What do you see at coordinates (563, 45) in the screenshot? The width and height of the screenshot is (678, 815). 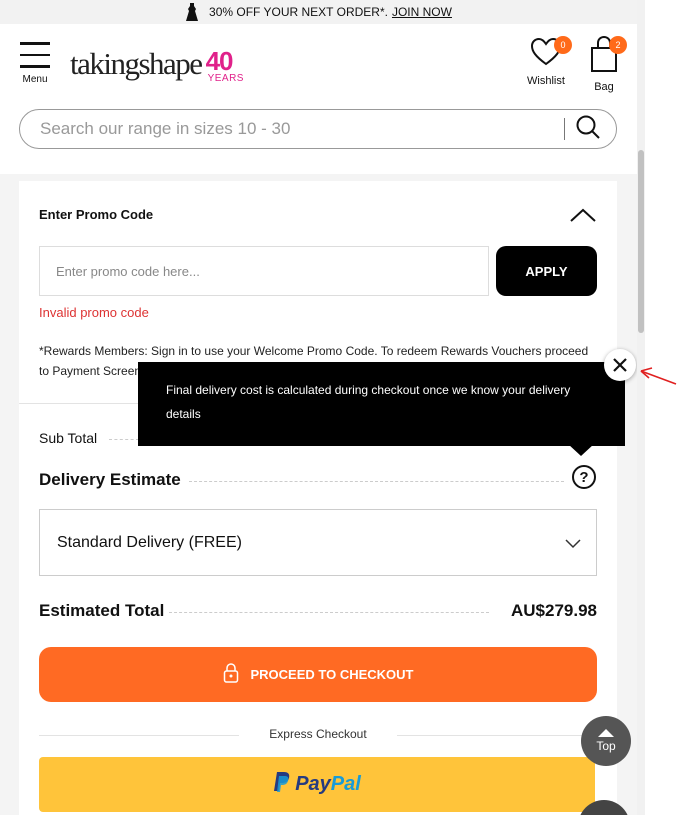 I see `wishlist-count-badge: 0` at bounding box center [563, 45].